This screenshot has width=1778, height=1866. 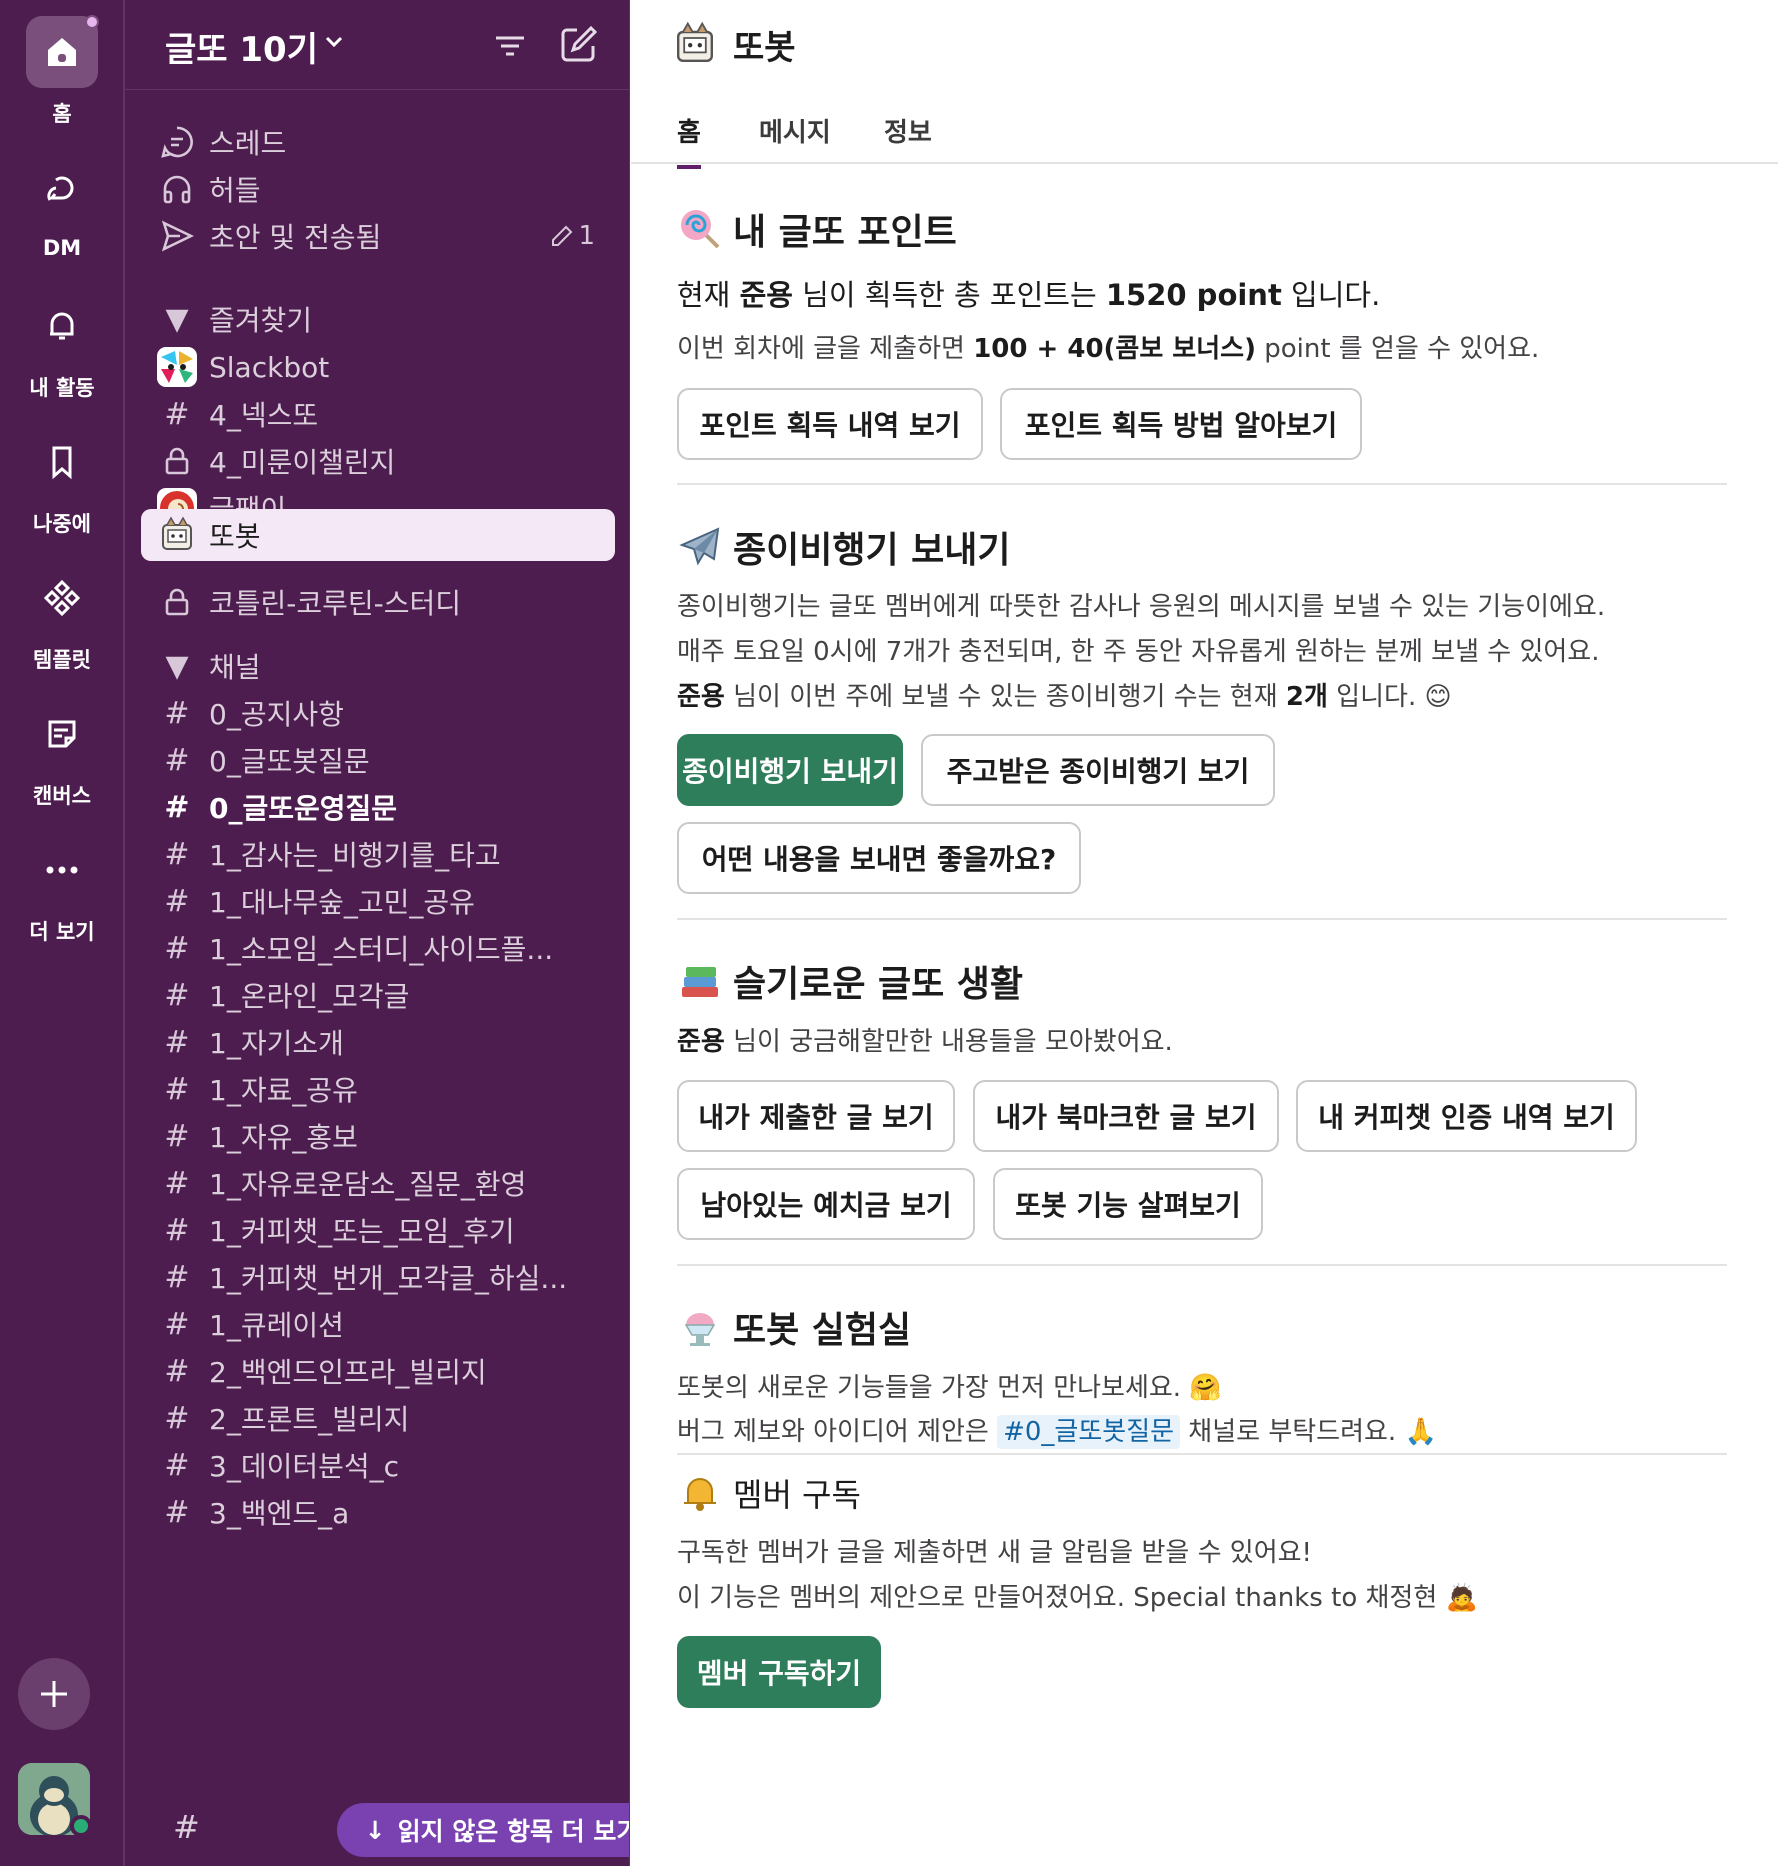 What do you see at coordinates (378, 1042) in the screenshot?
I see `sidebar-item-channel: #1_자기소개` at bounding box center [378, 1042].